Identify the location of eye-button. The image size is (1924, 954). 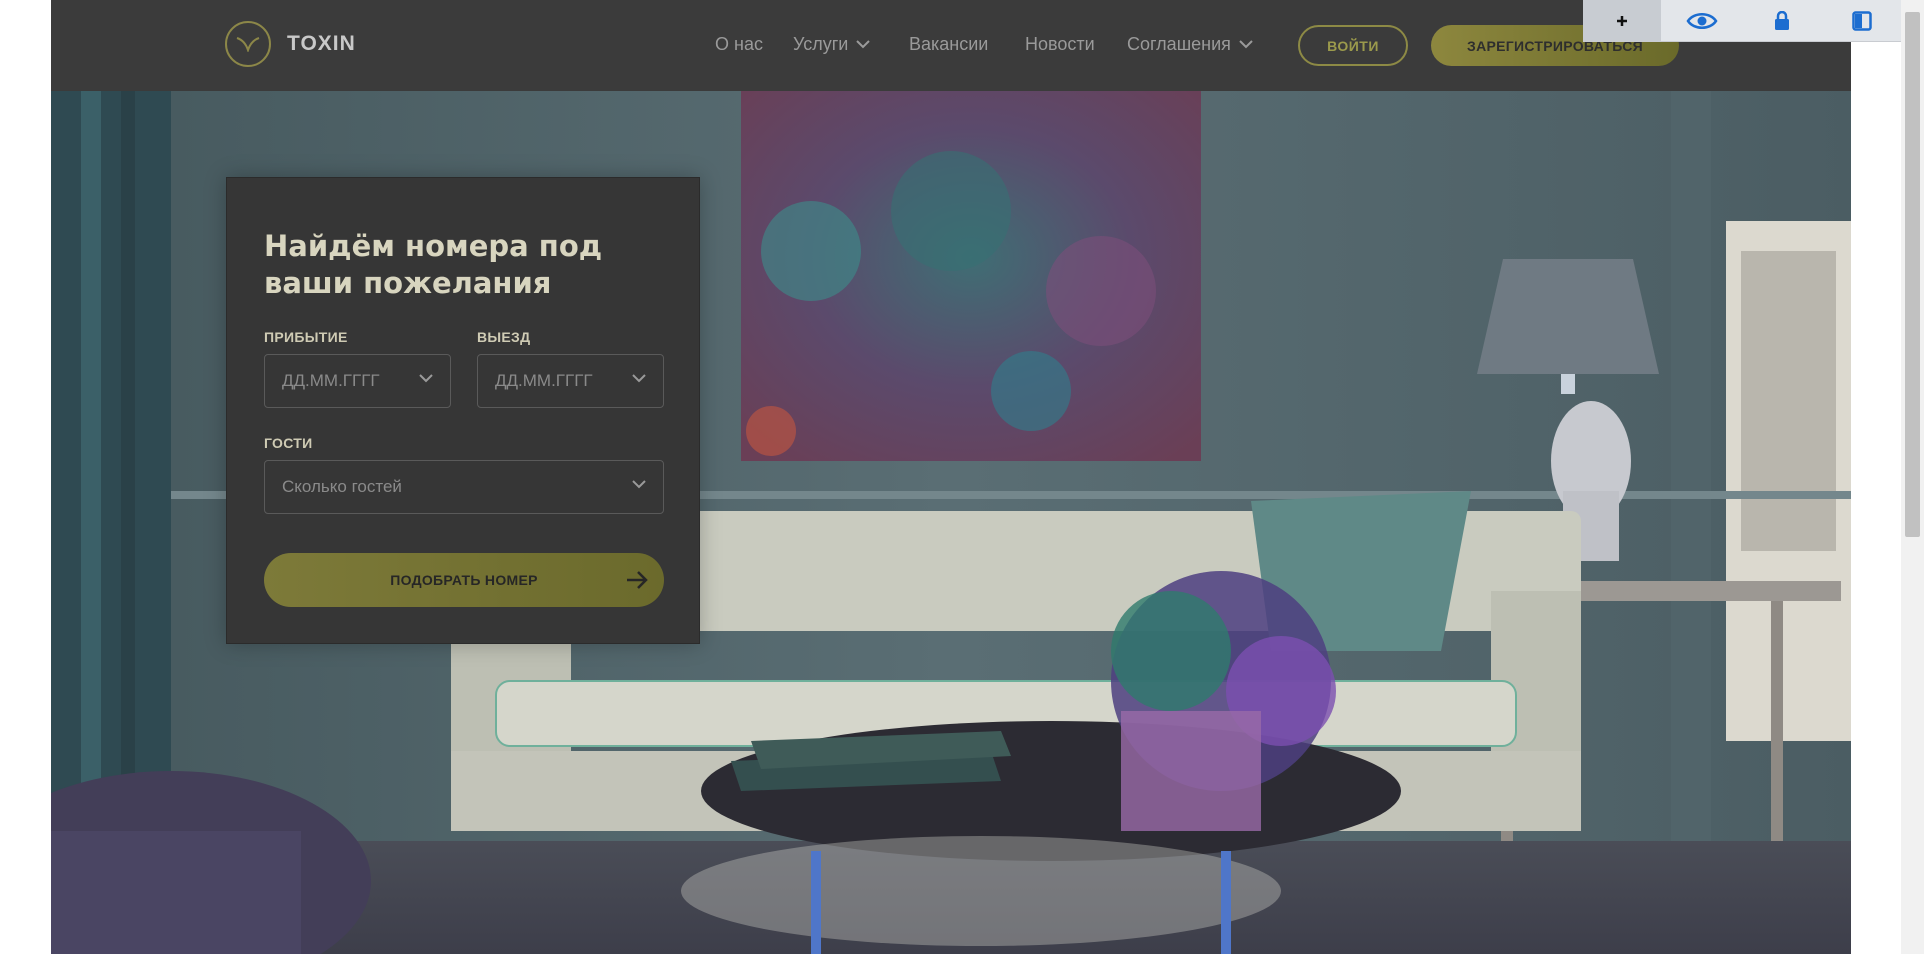
(1702, 20).